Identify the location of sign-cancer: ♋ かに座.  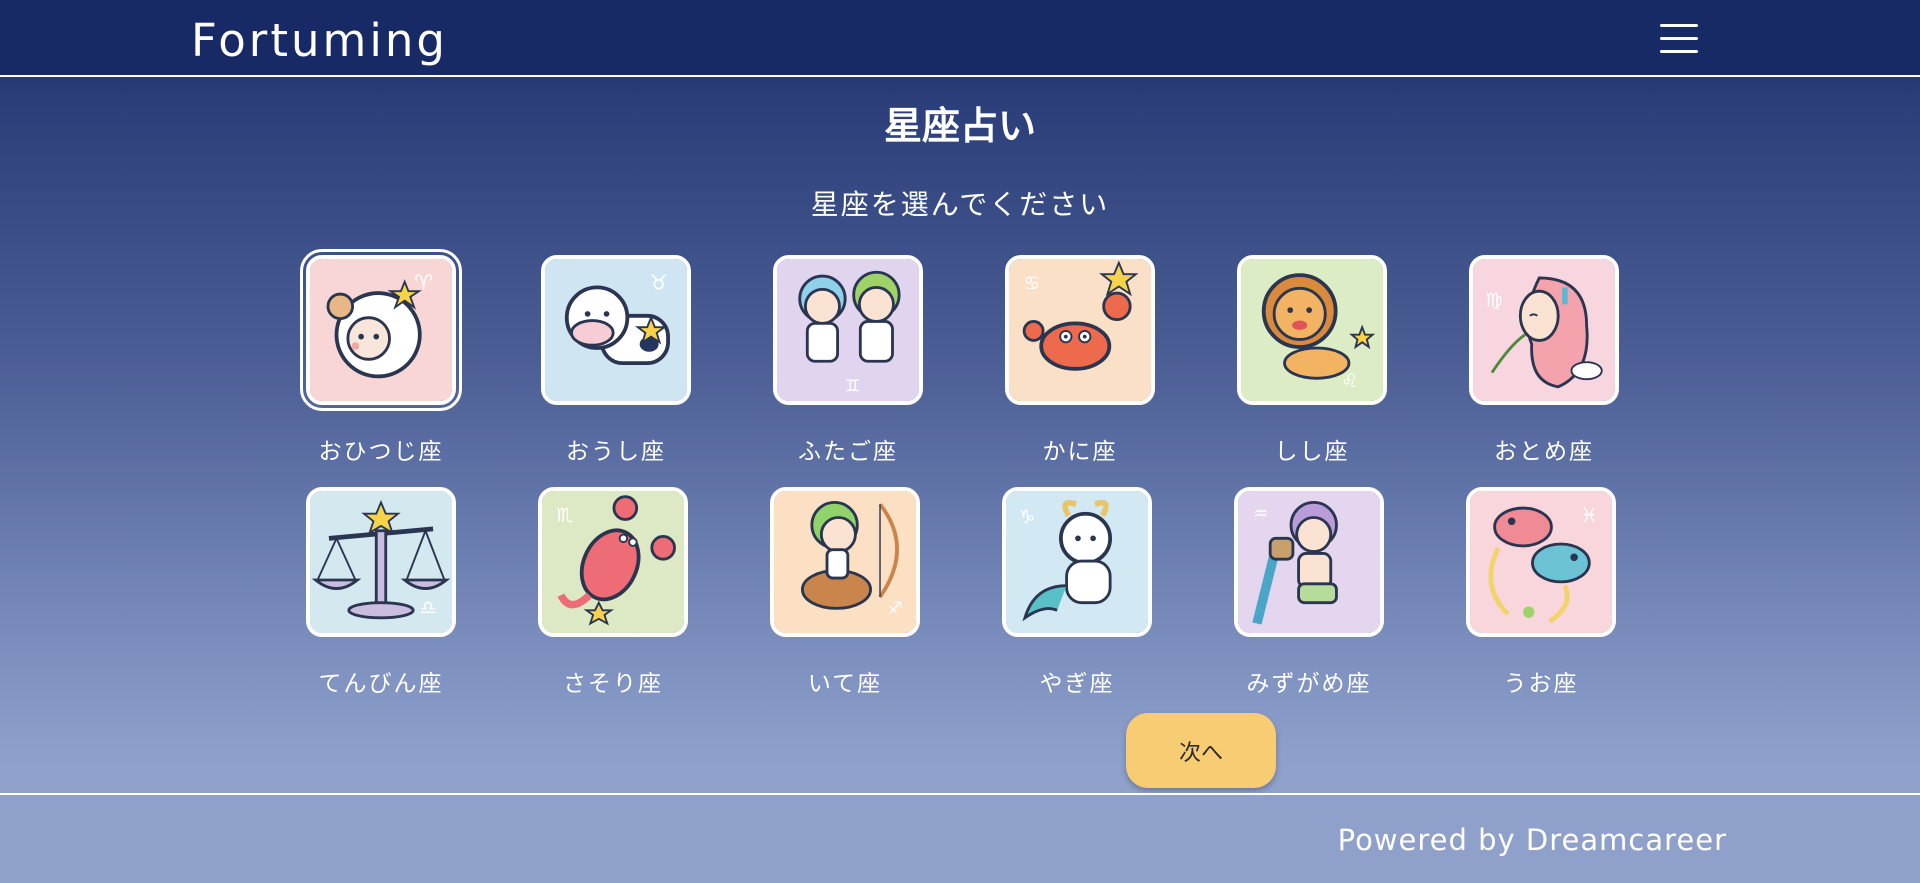
(1080, 360).